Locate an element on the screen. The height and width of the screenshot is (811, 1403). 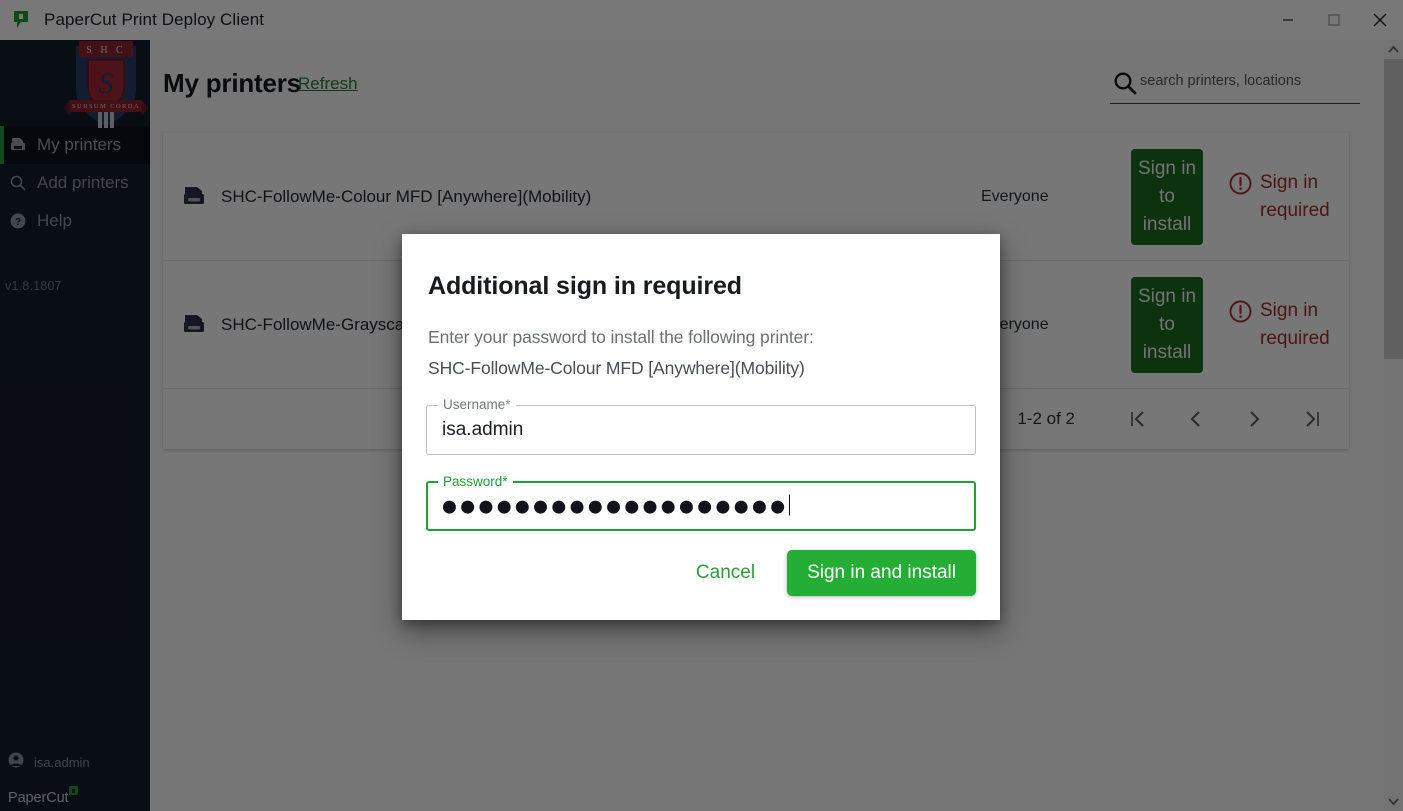
password-masked-value: ●●●●●●●●●●●●●●●●●●● is located at coordinates (615, 506).